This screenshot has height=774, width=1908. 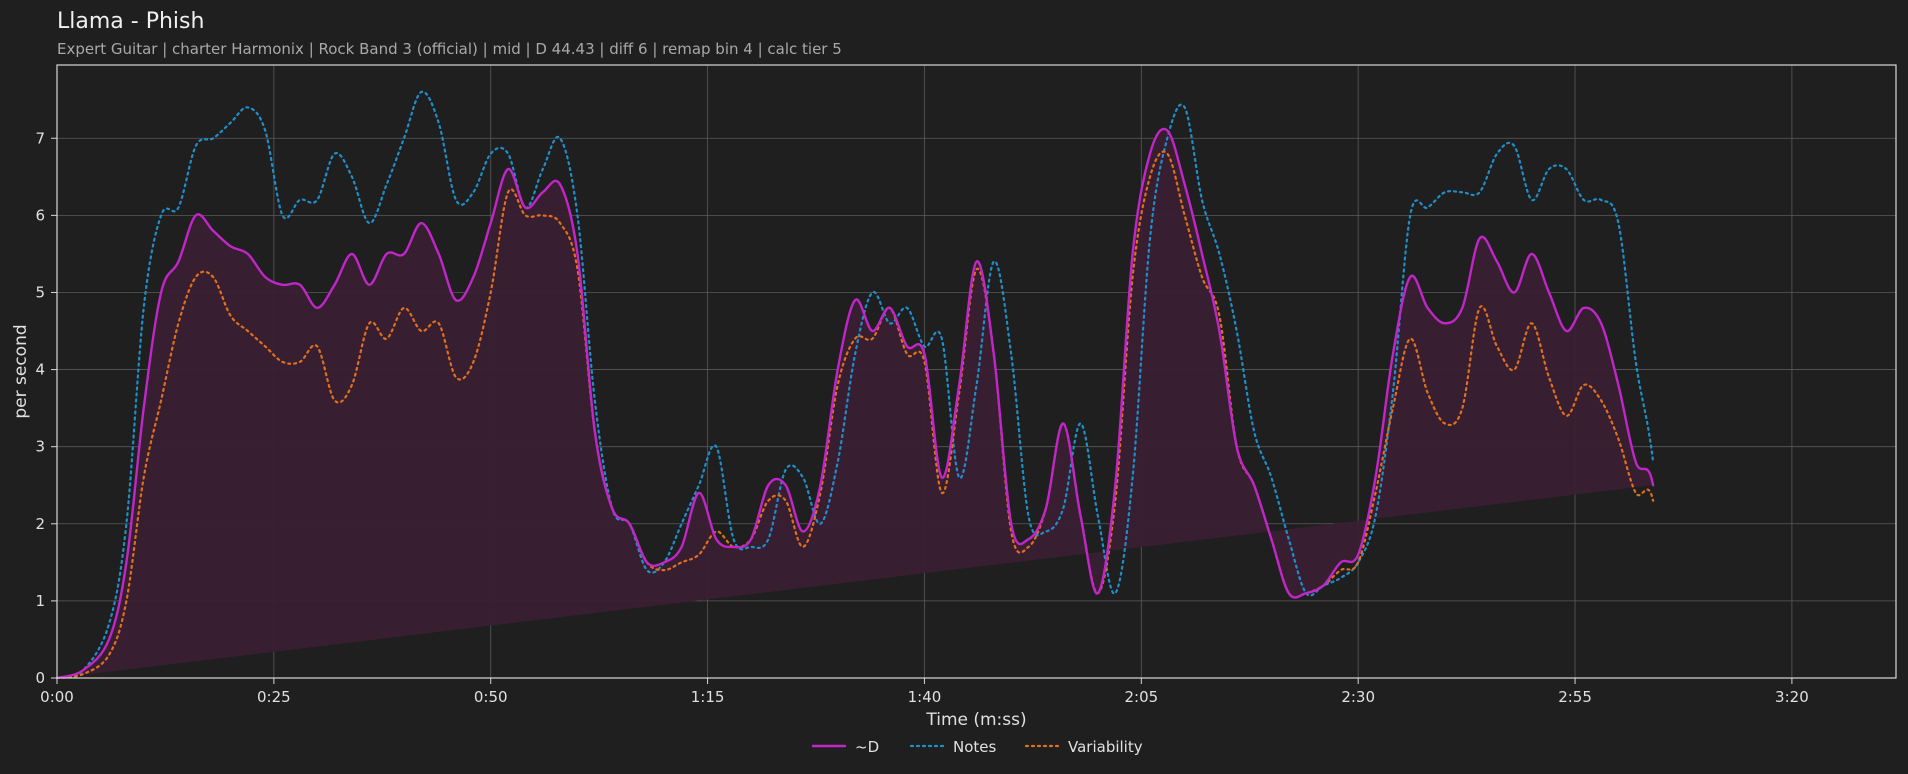 What do you see at coordinates (1792, 697) in the screenshot?
I see `x-tick-label: 3:20` at bounding box center [1792, 697].